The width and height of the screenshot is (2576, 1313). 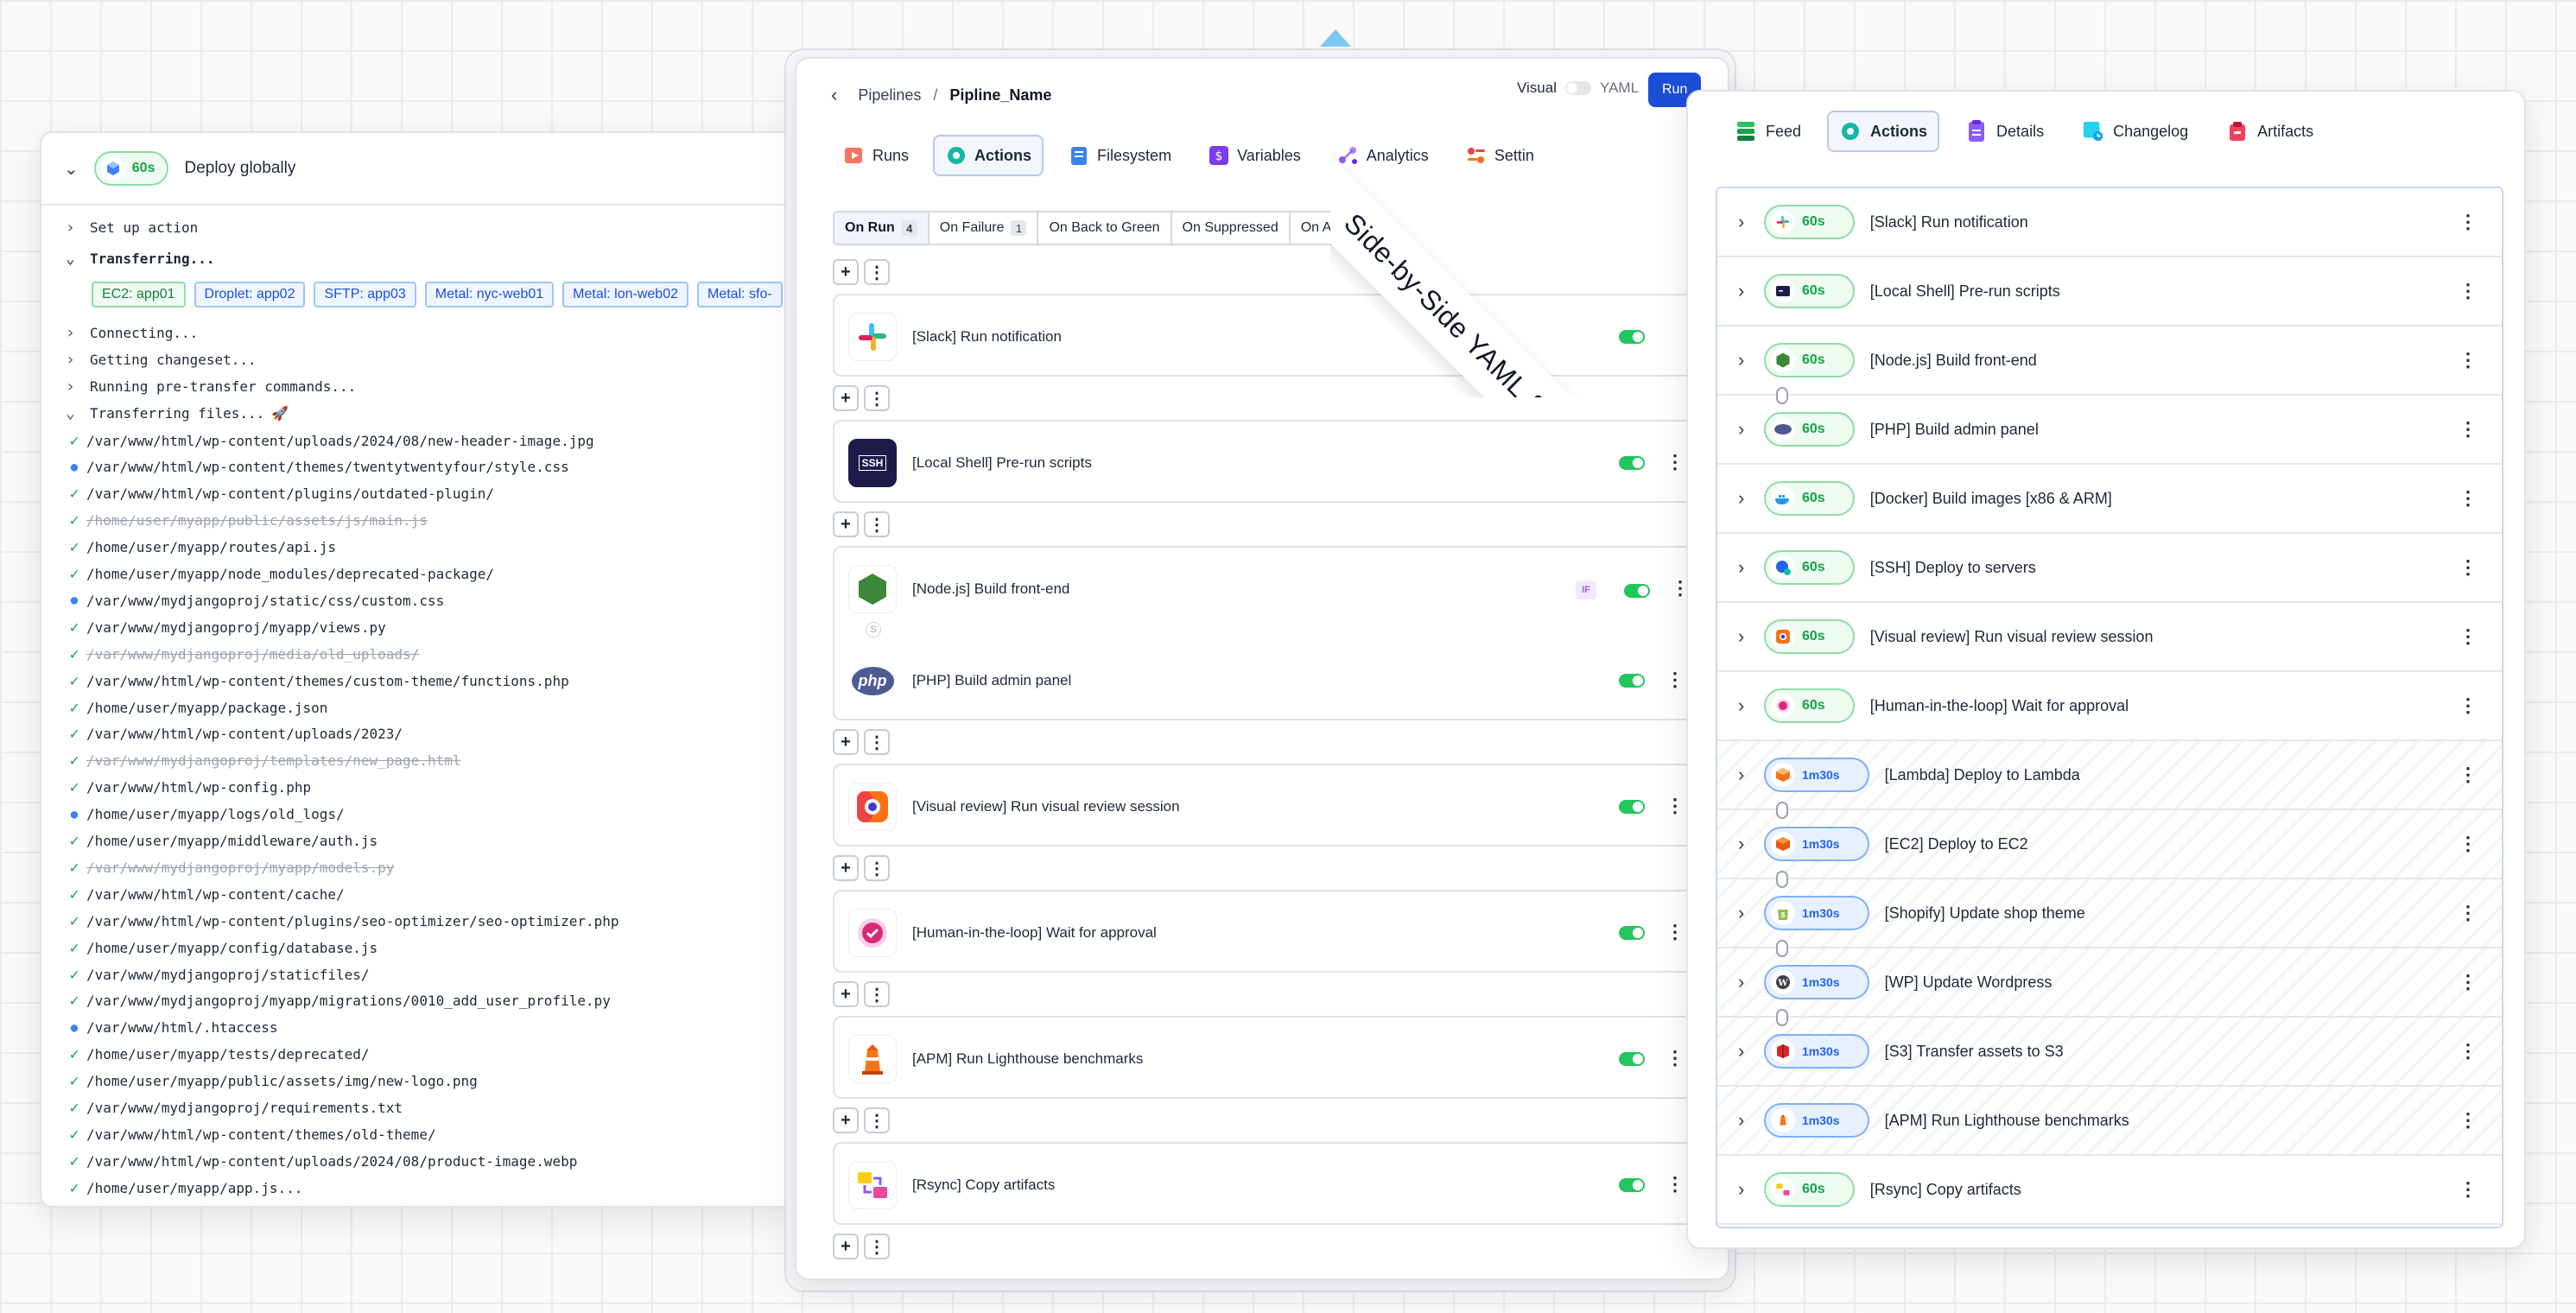 I want to click on run-action-item: › 60s [Rsync] Copy artifacts ⋮, so click(x=2109, y=1190).